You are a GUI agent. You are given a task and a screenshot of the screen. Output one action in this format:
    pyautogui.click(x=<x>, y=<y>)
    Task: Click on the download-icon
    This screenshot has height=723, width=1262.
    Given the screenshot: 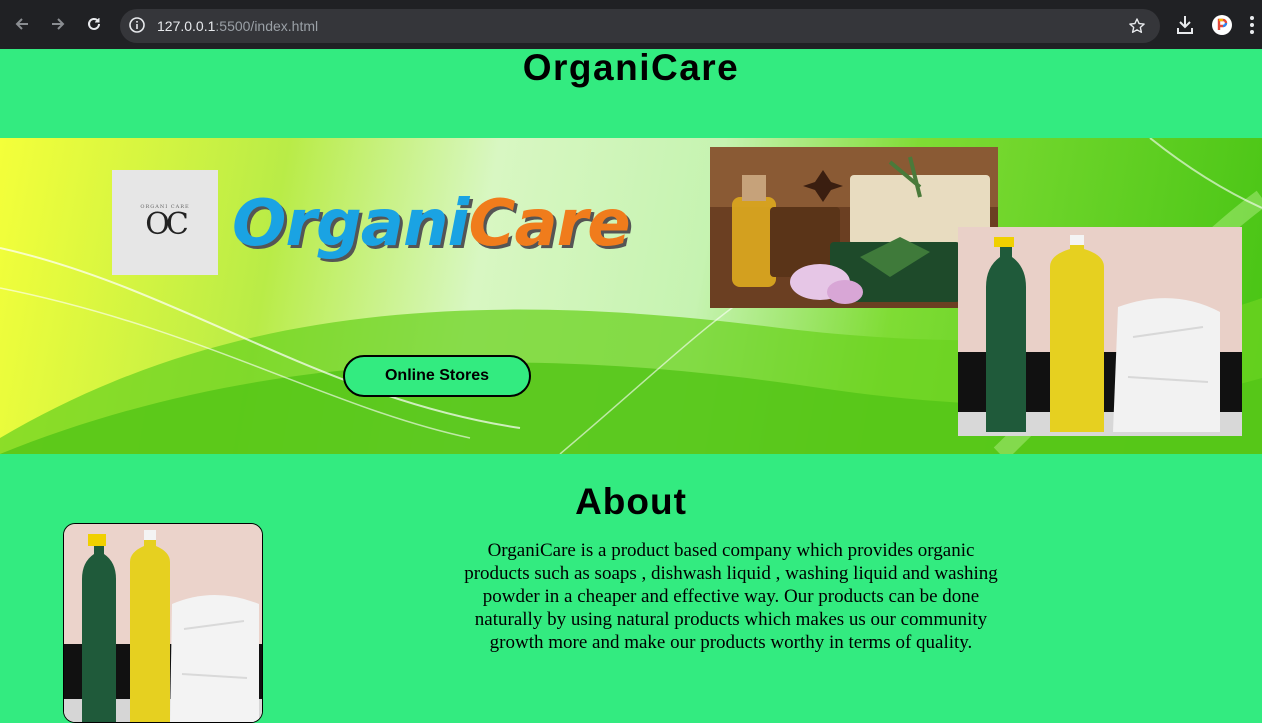 What is the action you would take?
    pyautogui.click(x=1185, y=25)
    